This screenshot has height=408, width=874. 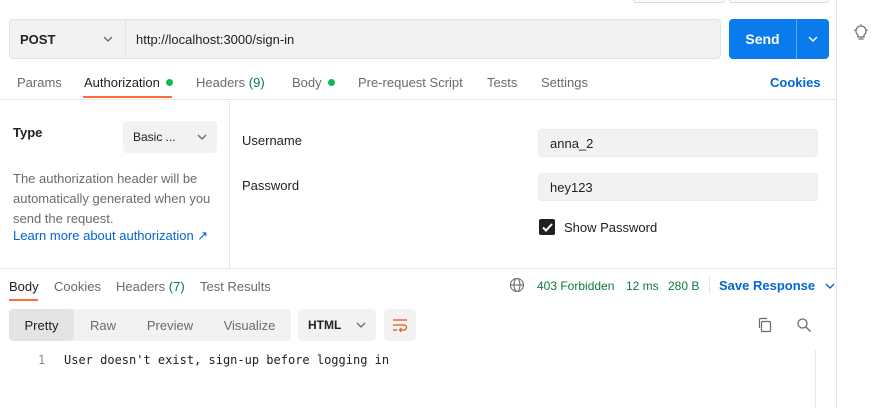 I want to click on tab-response-body: Body, so click(x=24, y=286).